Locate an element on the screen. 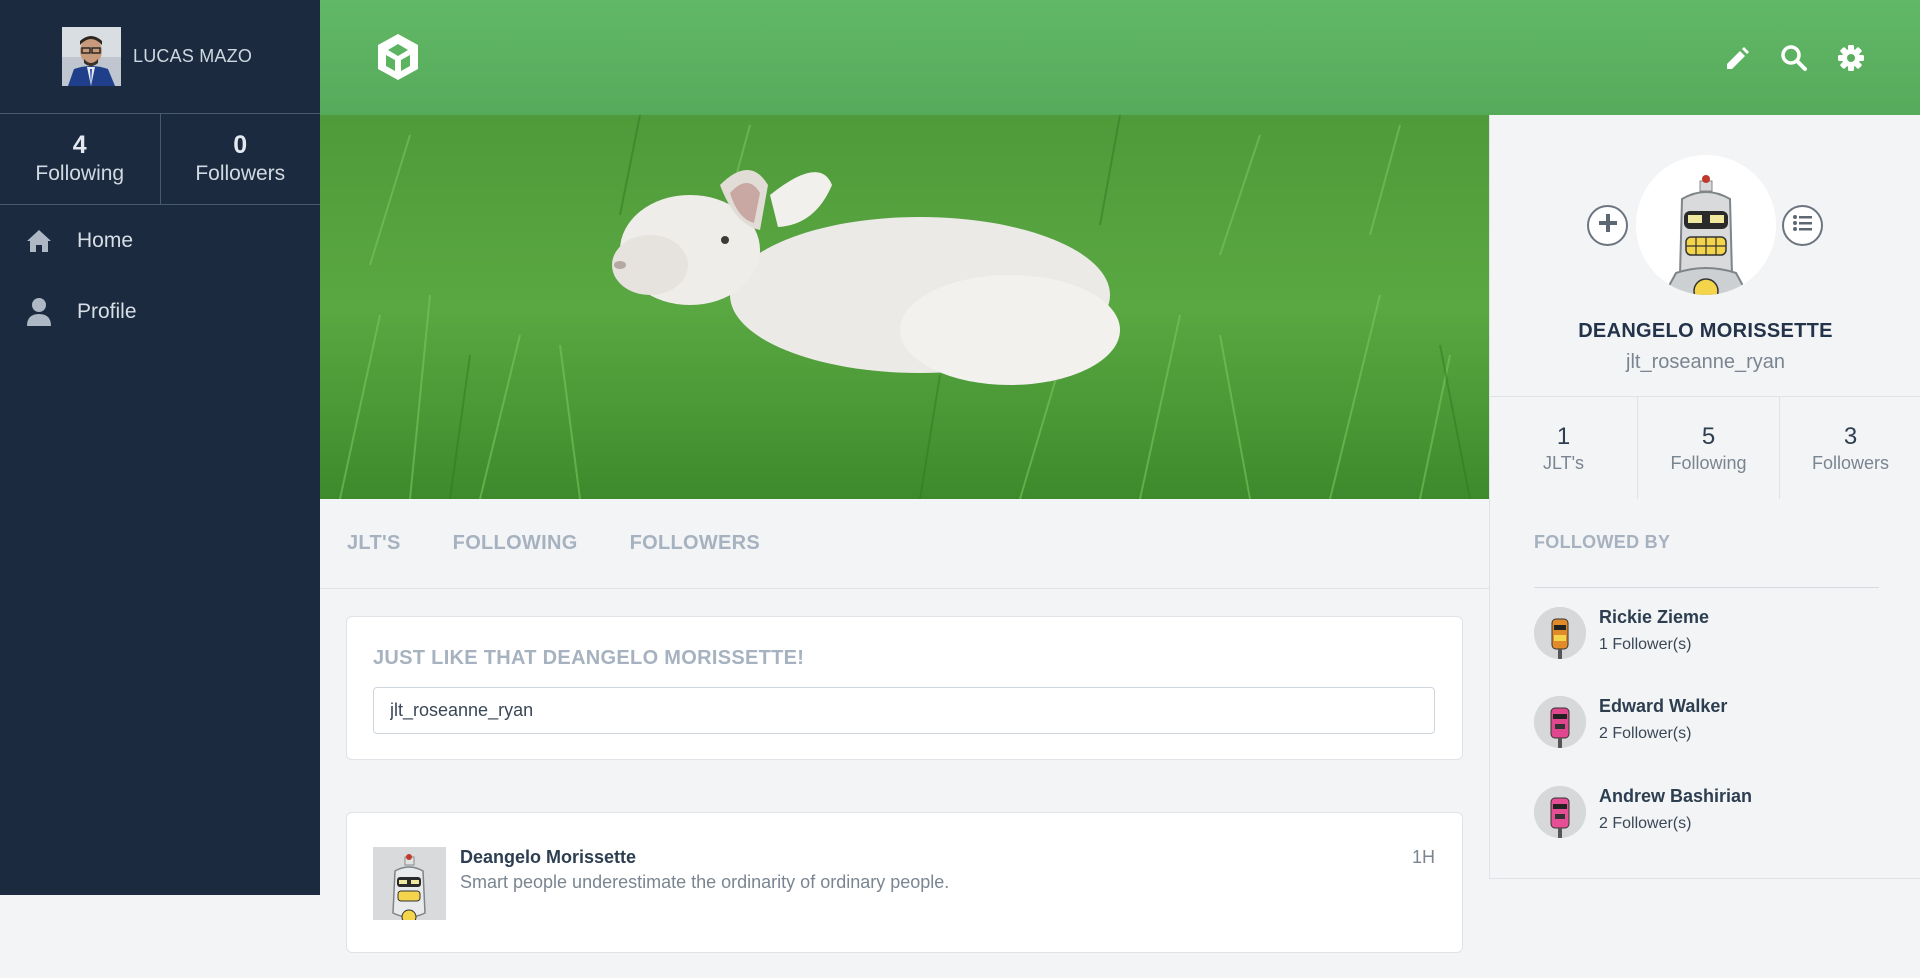  post-author: Deangelo Morissette is located at coordinates (548, 857).